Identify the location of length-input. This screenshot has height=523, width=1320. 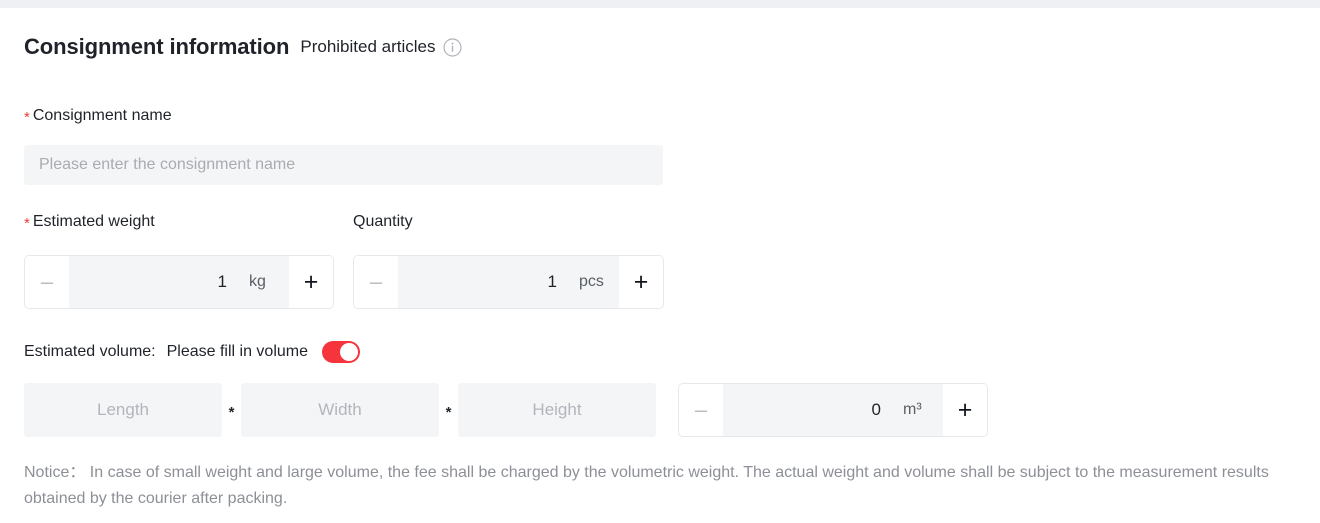
(123, 410).